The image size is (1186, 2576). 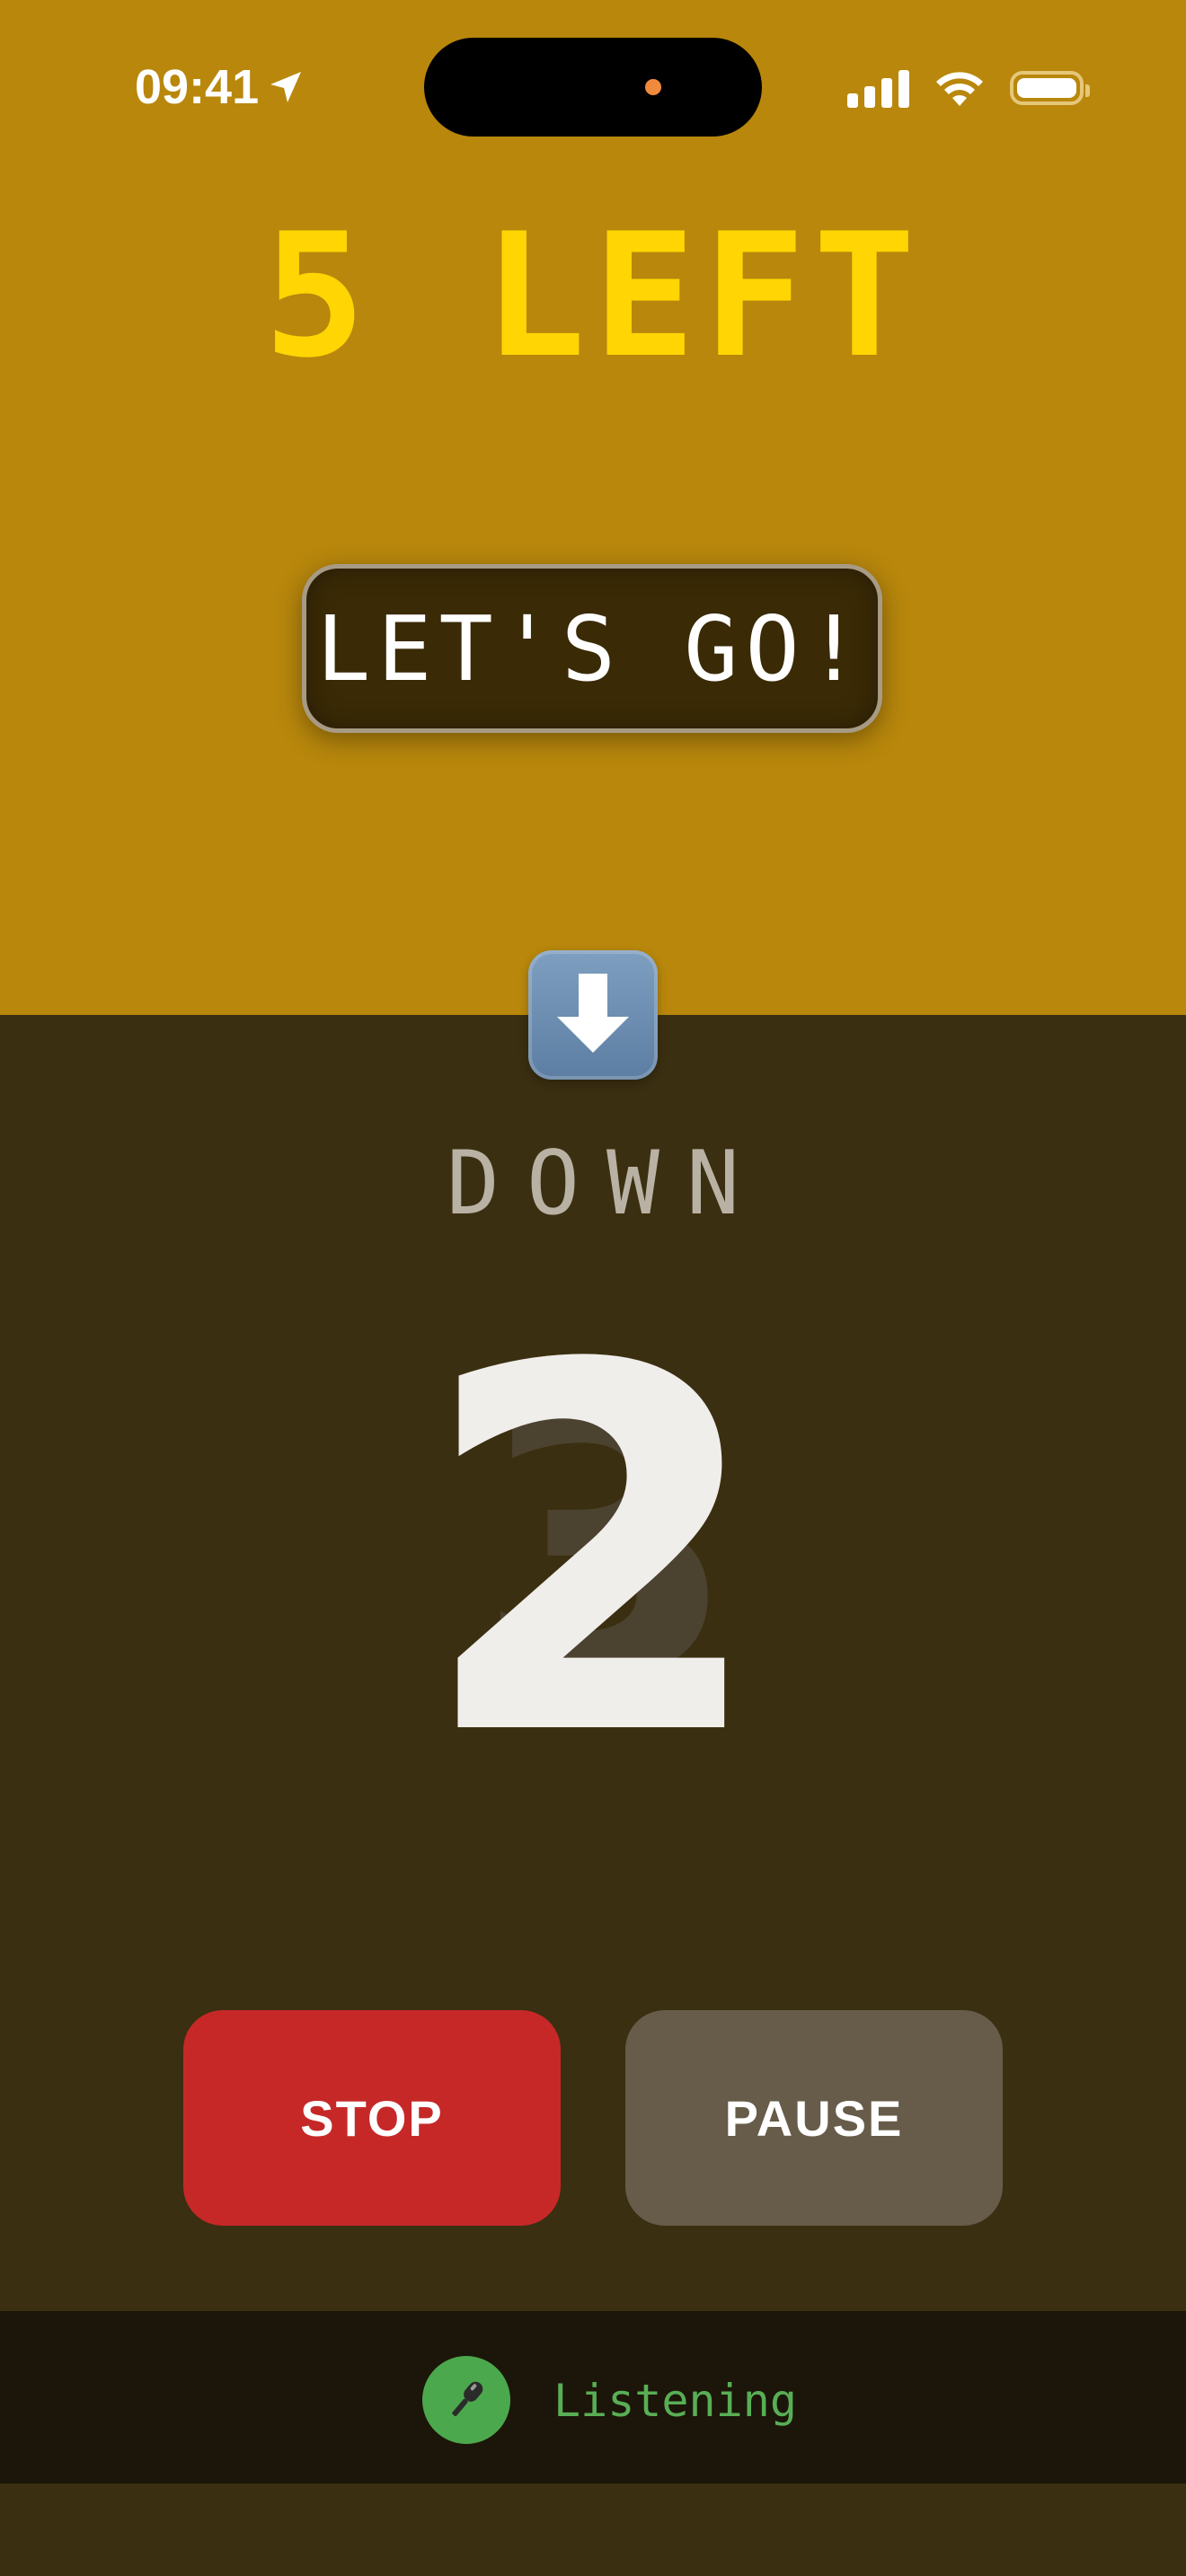 I want to click on battery-icon, so click(x=1050, y=88).